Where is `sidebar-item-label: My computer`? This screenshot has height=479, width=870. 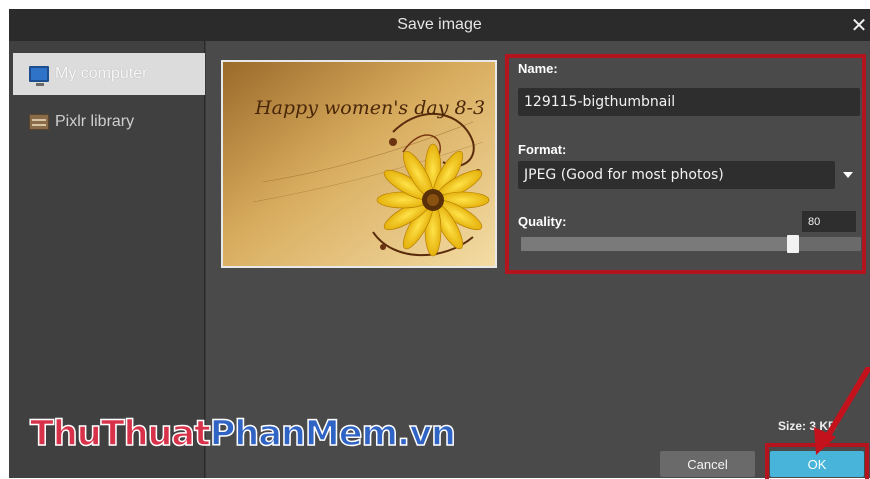
sidebar-item-label: My computer is located at coordinates (101, 73).